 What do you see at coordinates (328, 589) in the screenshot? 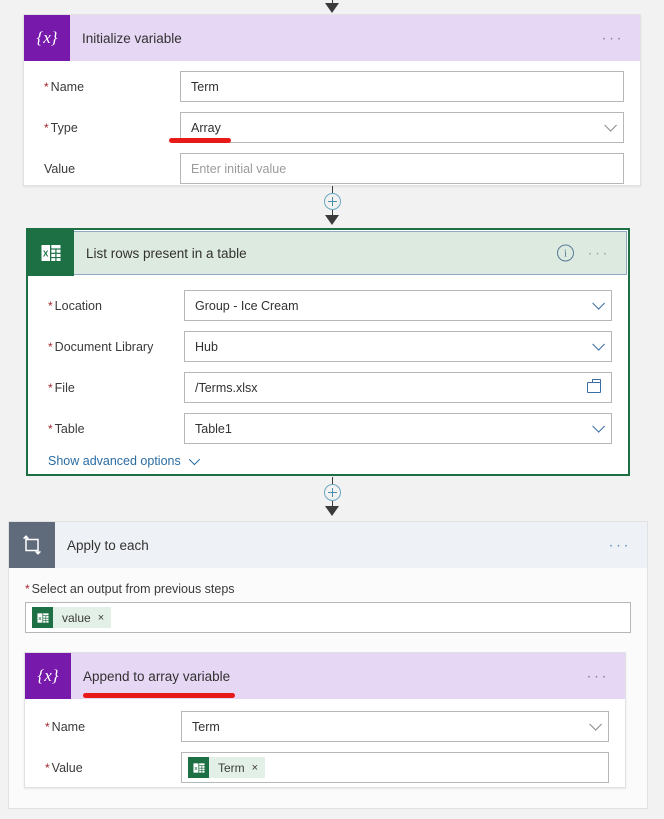
I see `output-selector-label: Select an output from previous steps` at bounding box center [328, 589].